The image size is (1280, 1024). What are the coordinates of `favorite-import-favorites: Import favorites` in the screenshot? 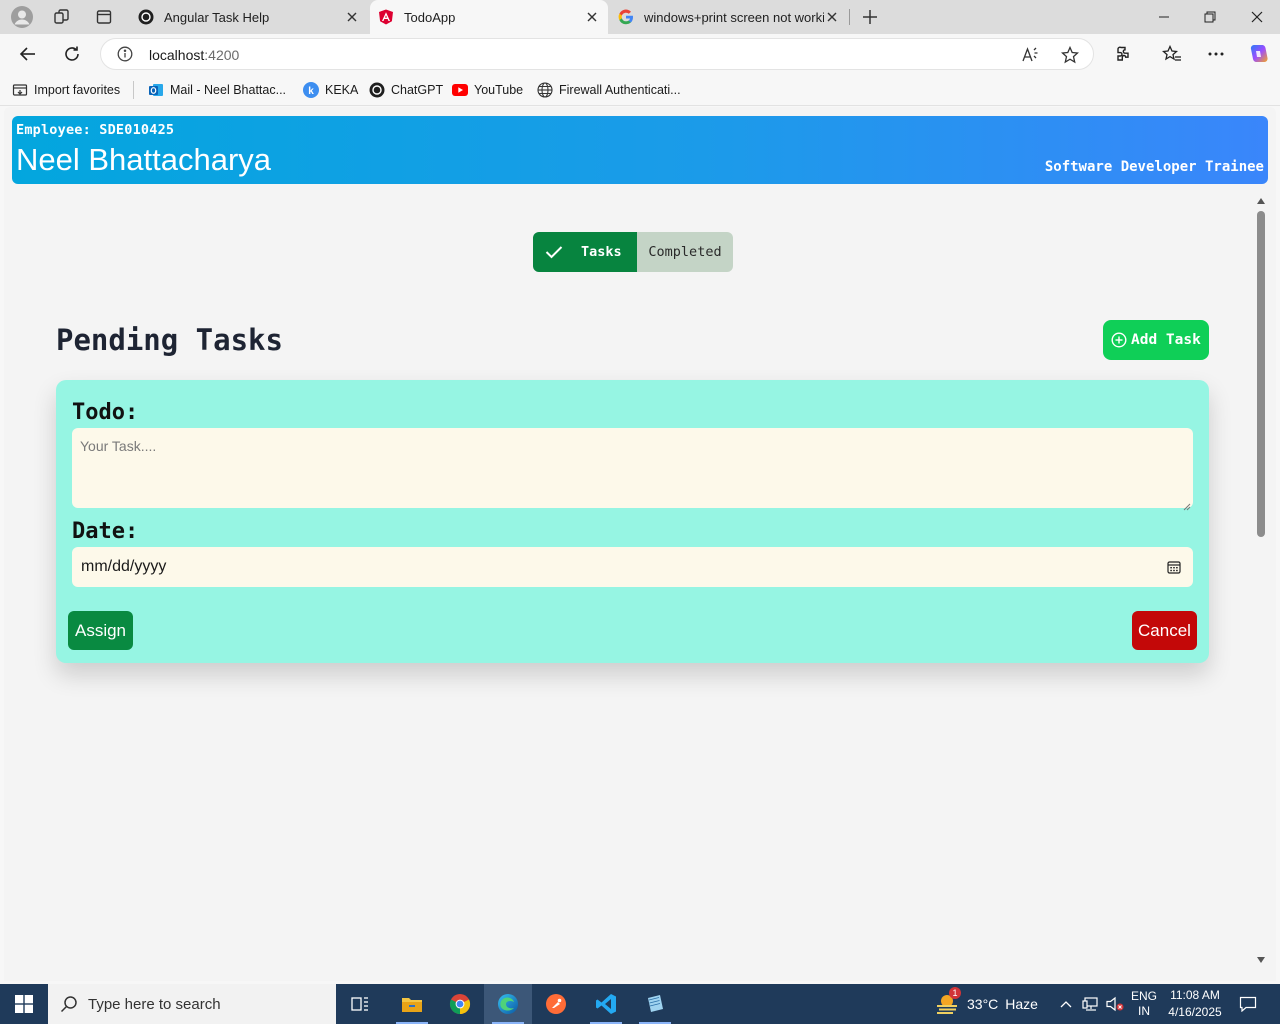 It's located at (66, 90).